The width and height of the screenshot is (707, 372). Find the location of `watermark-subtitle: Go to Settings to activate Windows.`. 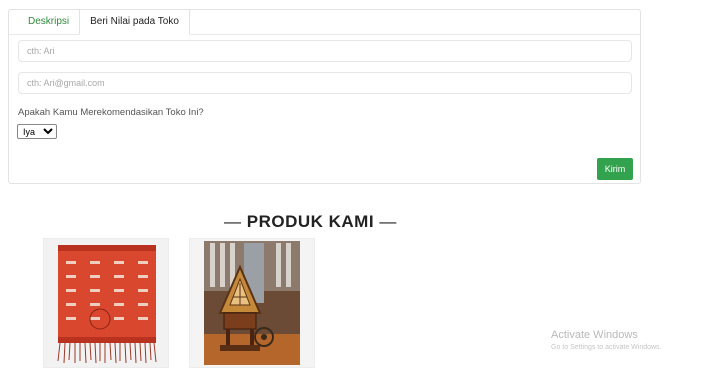

watermark-subtitle: Go to Settings to activate Windows. is located at coordinates (606, 347).